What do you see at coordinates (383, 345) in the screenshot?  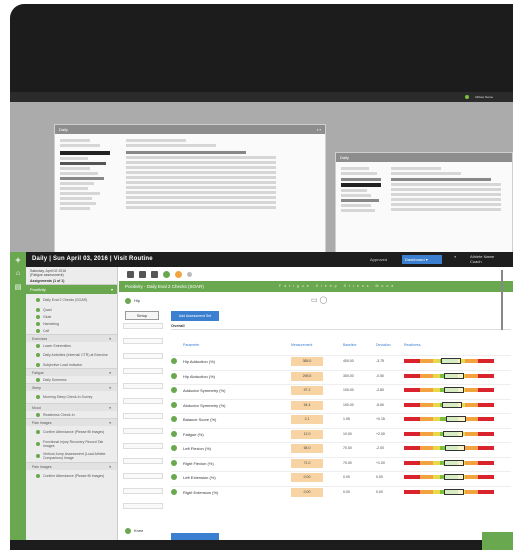 I see `column-header-deviation: Deviation` at bounding box center [383, 345].